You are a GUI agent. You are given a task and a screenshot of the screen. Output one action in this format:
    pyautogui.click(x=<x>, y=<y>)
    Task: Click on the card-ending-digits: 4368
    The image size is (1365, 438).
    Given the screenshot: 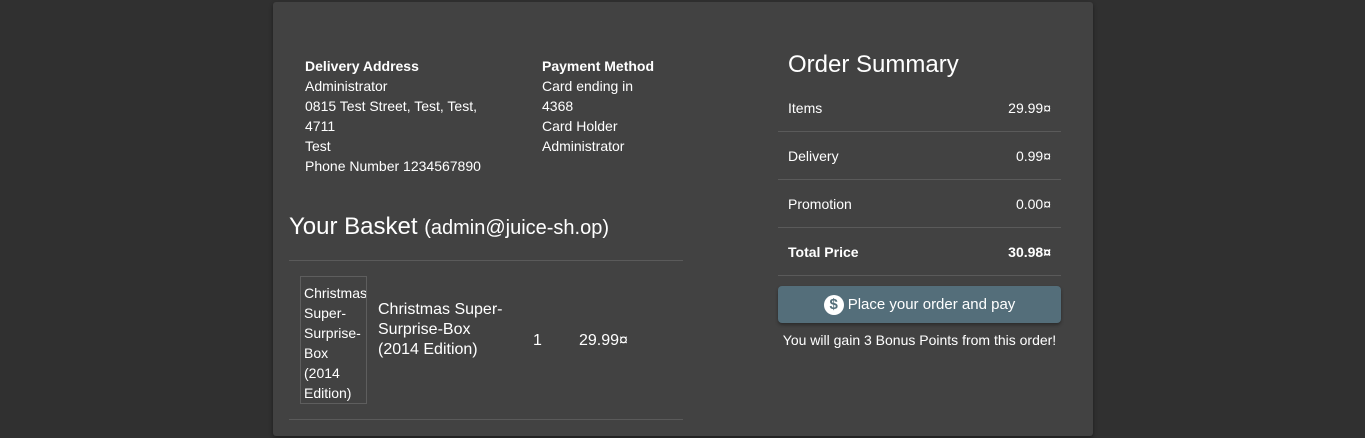 What is the action you would take?
    pyautogui.click(x=558, y=106)
    